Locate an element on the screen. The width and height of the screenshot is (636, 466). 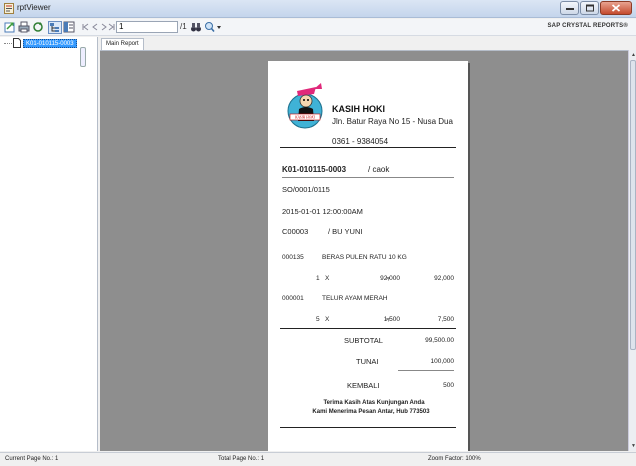
tree-scroll-grip is located at coordinates (83, 57).